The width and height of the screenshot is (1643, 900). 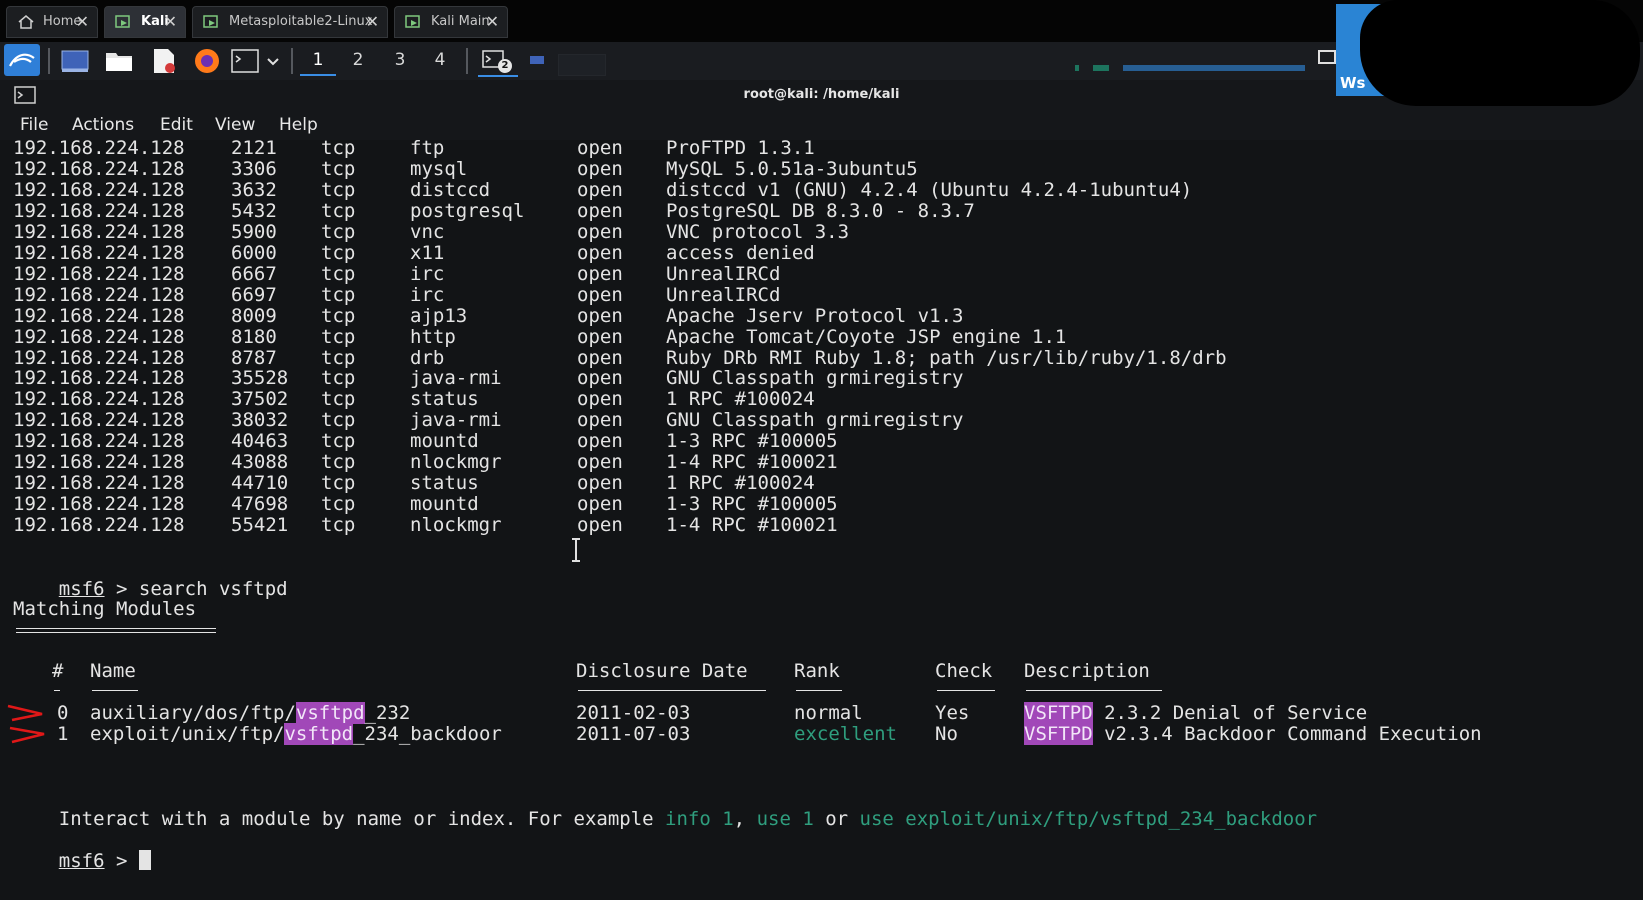 I want to click on use-full-command-link: use exploit/unix/ftp/vsftpd_234_backdoor, so click(x=1089, y=819).